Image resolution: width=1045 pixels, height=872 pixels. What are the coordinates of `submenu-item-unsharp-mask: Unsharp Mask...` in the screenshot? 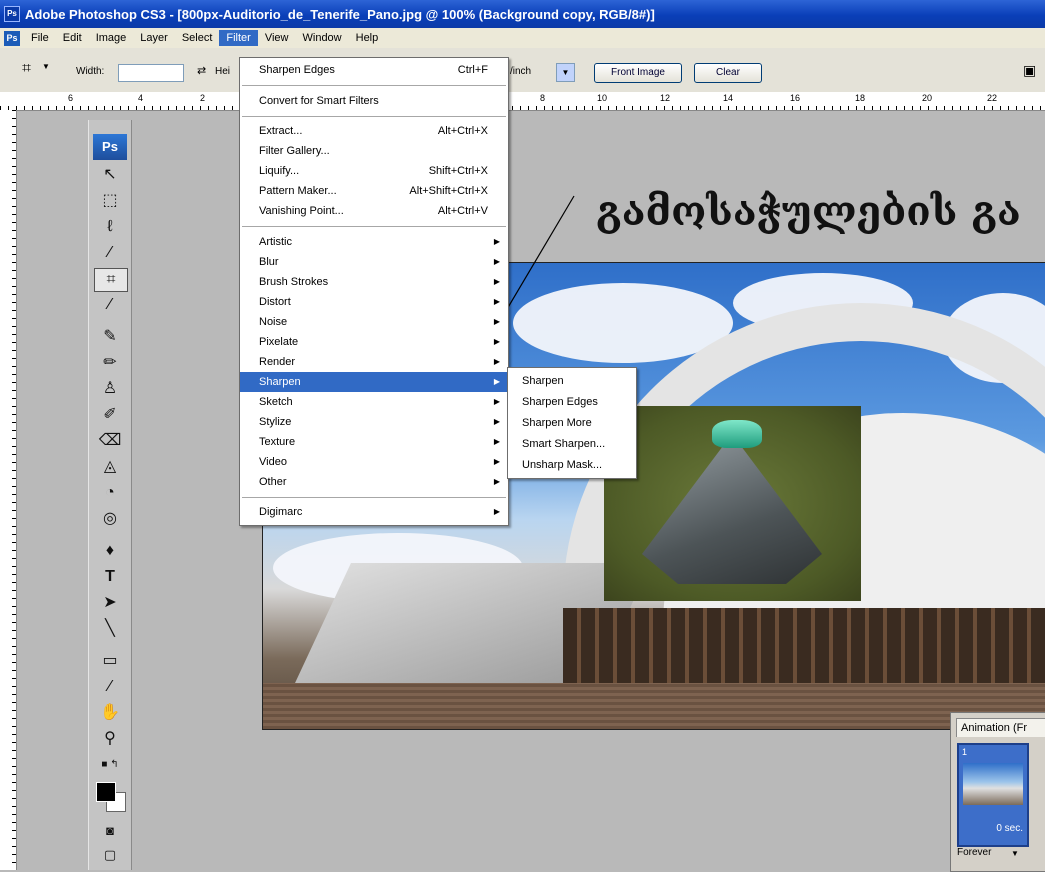 It's located at (562, 465).